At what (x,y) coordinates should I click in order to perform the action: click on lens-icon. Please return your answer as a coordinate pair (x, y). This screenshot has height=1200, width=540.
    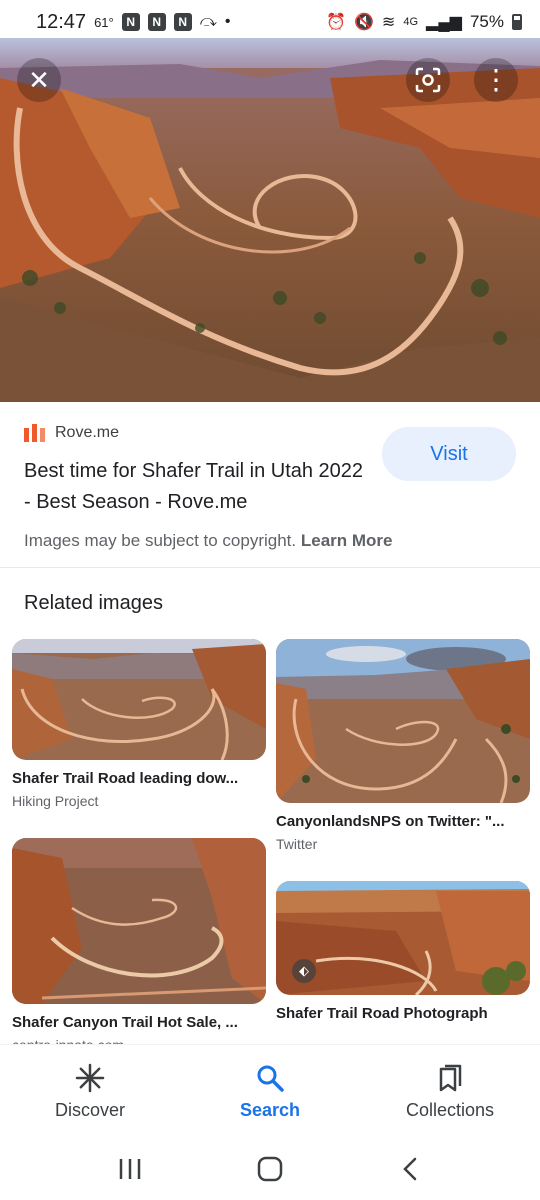
    Looking at the image, I should click on (428, 80).